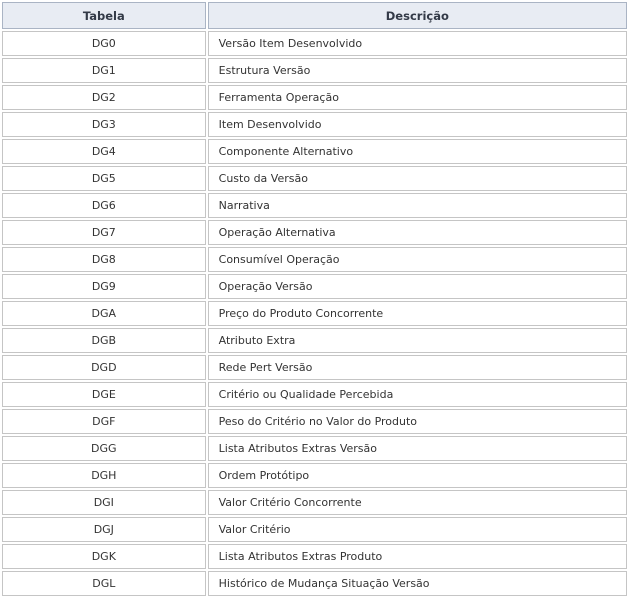  Describe the element at coordinates (417, 97) in the screenshot. I see `table-description-cell: Ferramenta Operação` at that location.